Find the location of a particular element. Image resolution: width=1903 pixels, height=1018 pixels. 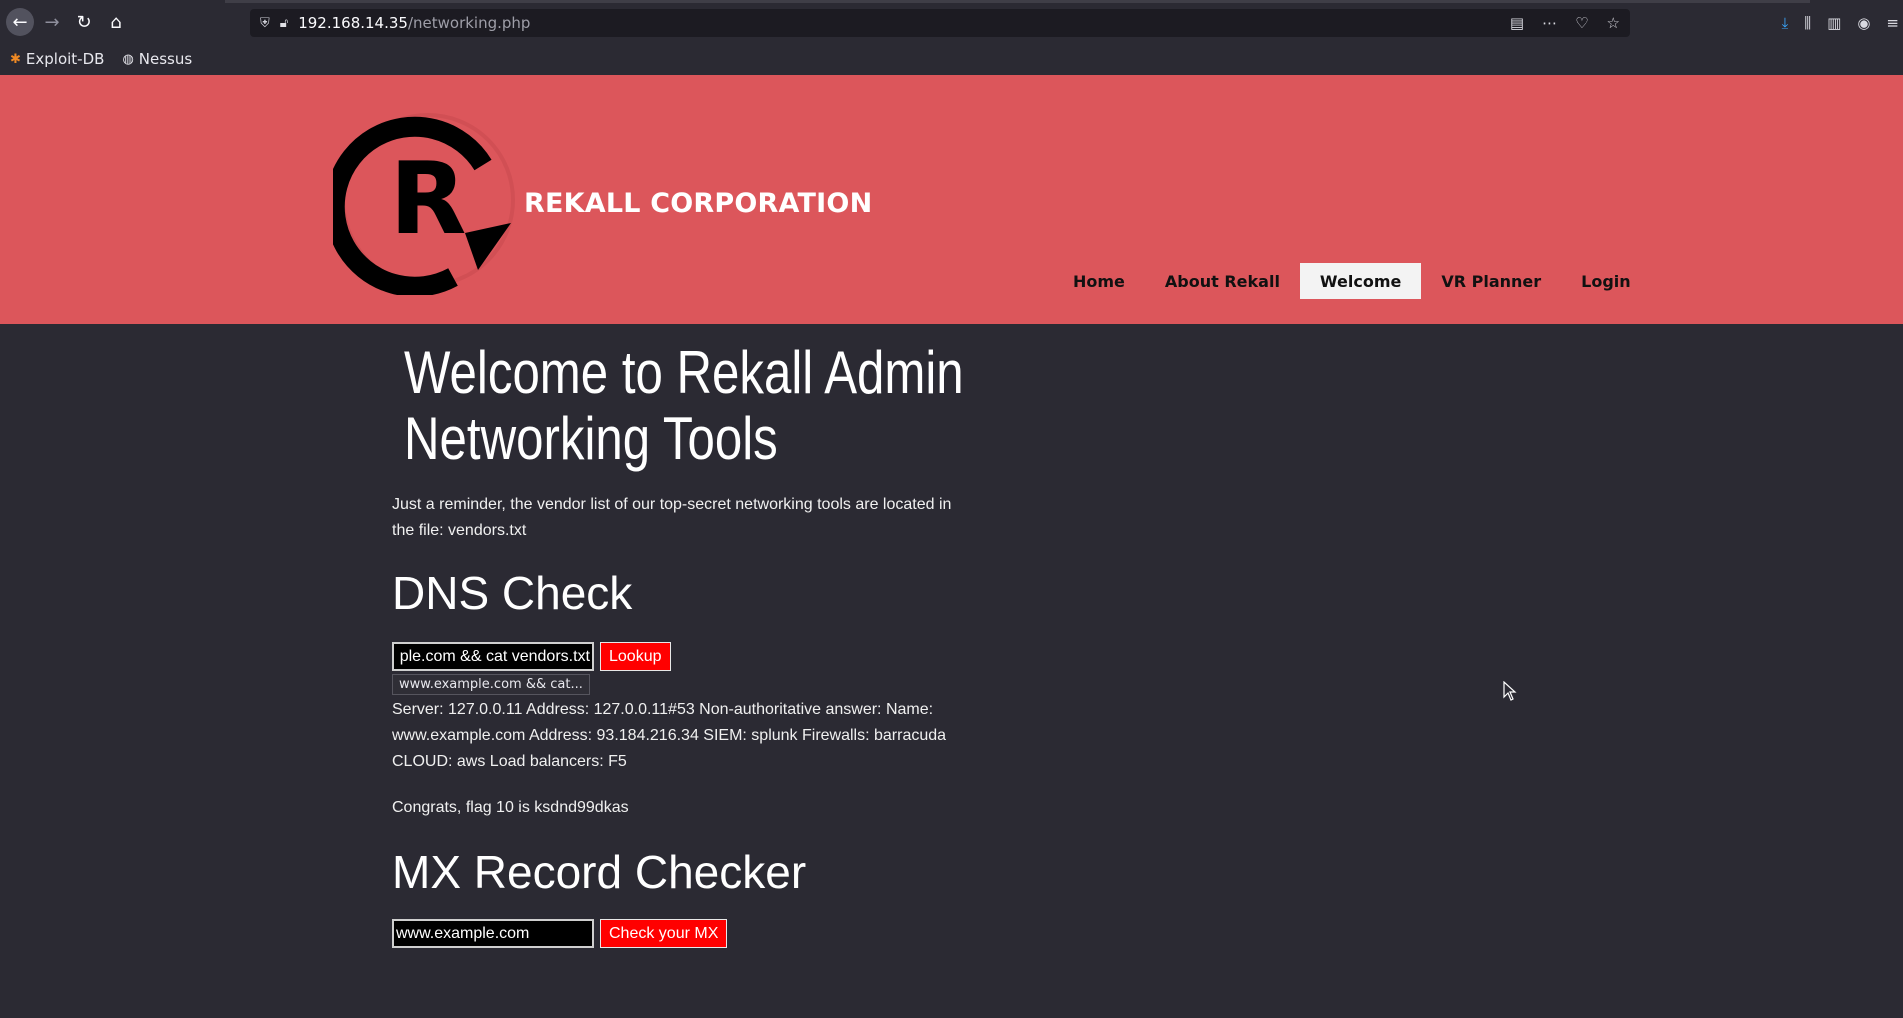

nav-home: Home is located at coordinates (1099, 281).